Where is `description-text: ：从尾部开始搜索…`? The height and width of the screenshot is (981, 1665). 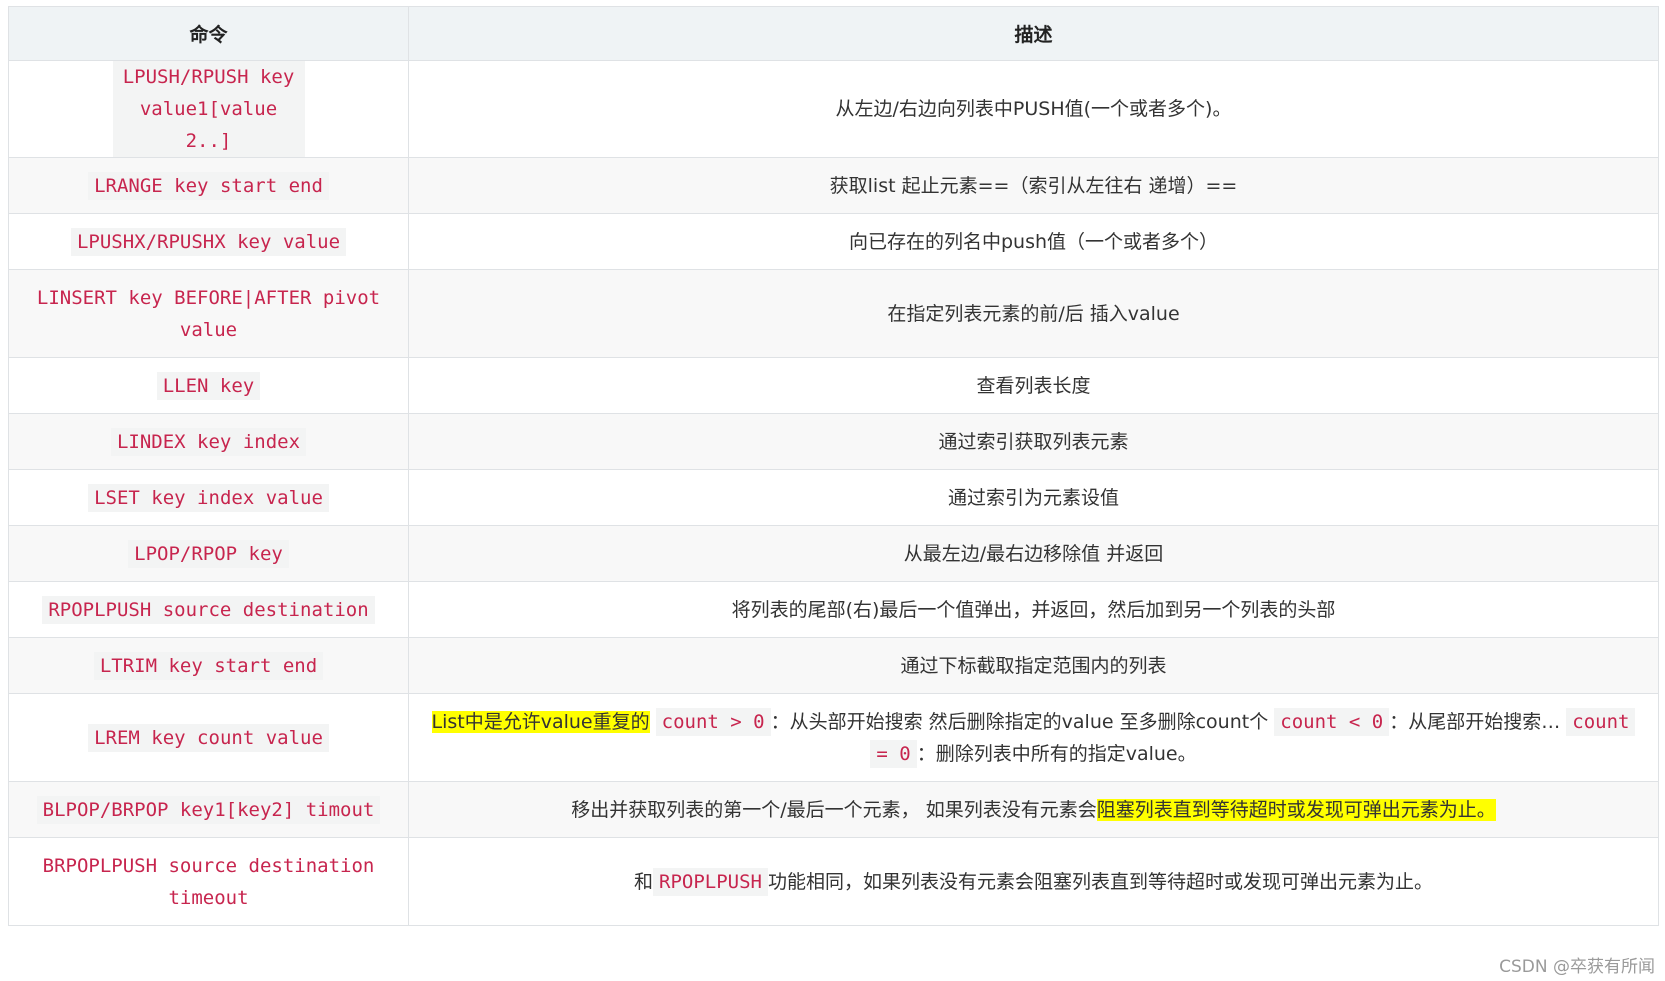
description-text: ：从尾部开始搜索… is located at coordinates (1475, 721).